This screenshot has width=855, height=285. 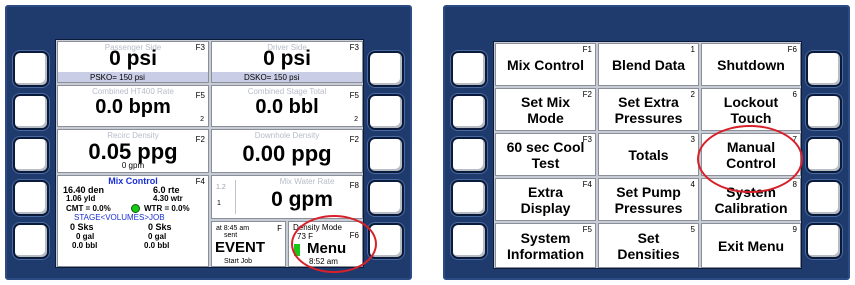 I want to click on key-label: Blend Data, so click(x=648, y=64).